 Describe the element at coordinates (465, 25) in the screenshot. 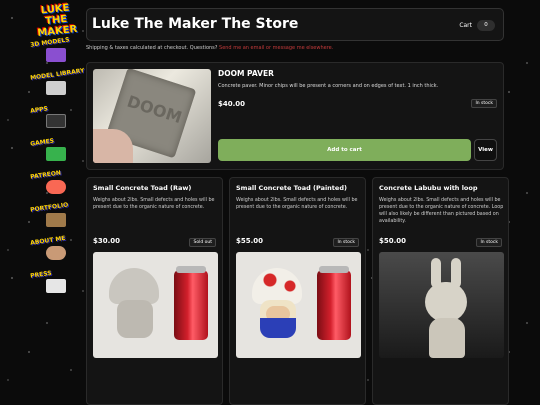

I see `cart-label: Cart` at that location.